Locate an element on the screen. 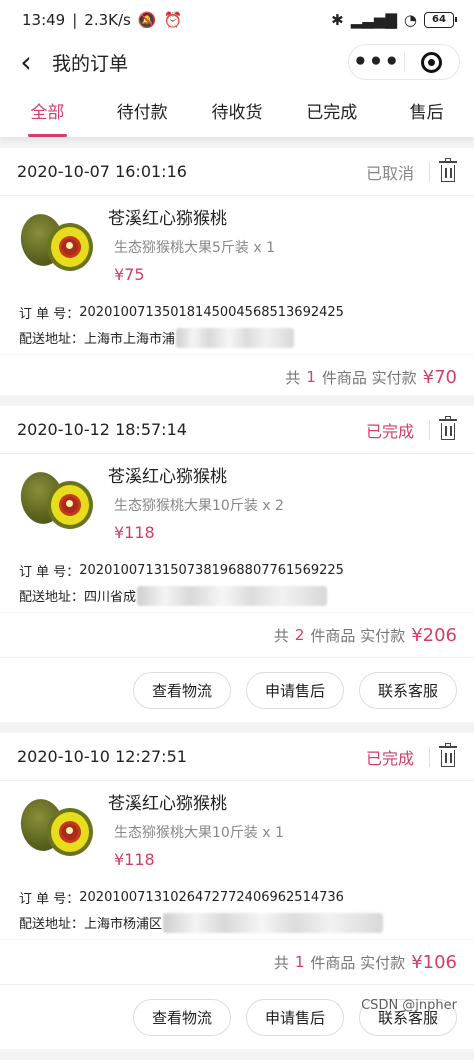  csdn-watermark: CSDN @jnpher is located at coordinates (409, 1005).